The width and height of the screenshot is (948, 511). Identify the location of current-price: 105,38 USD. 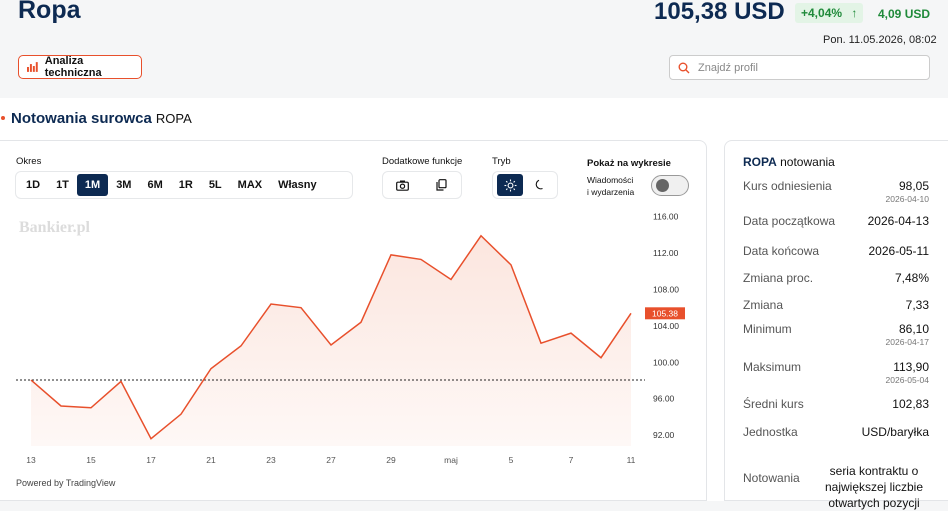
(719, 12).